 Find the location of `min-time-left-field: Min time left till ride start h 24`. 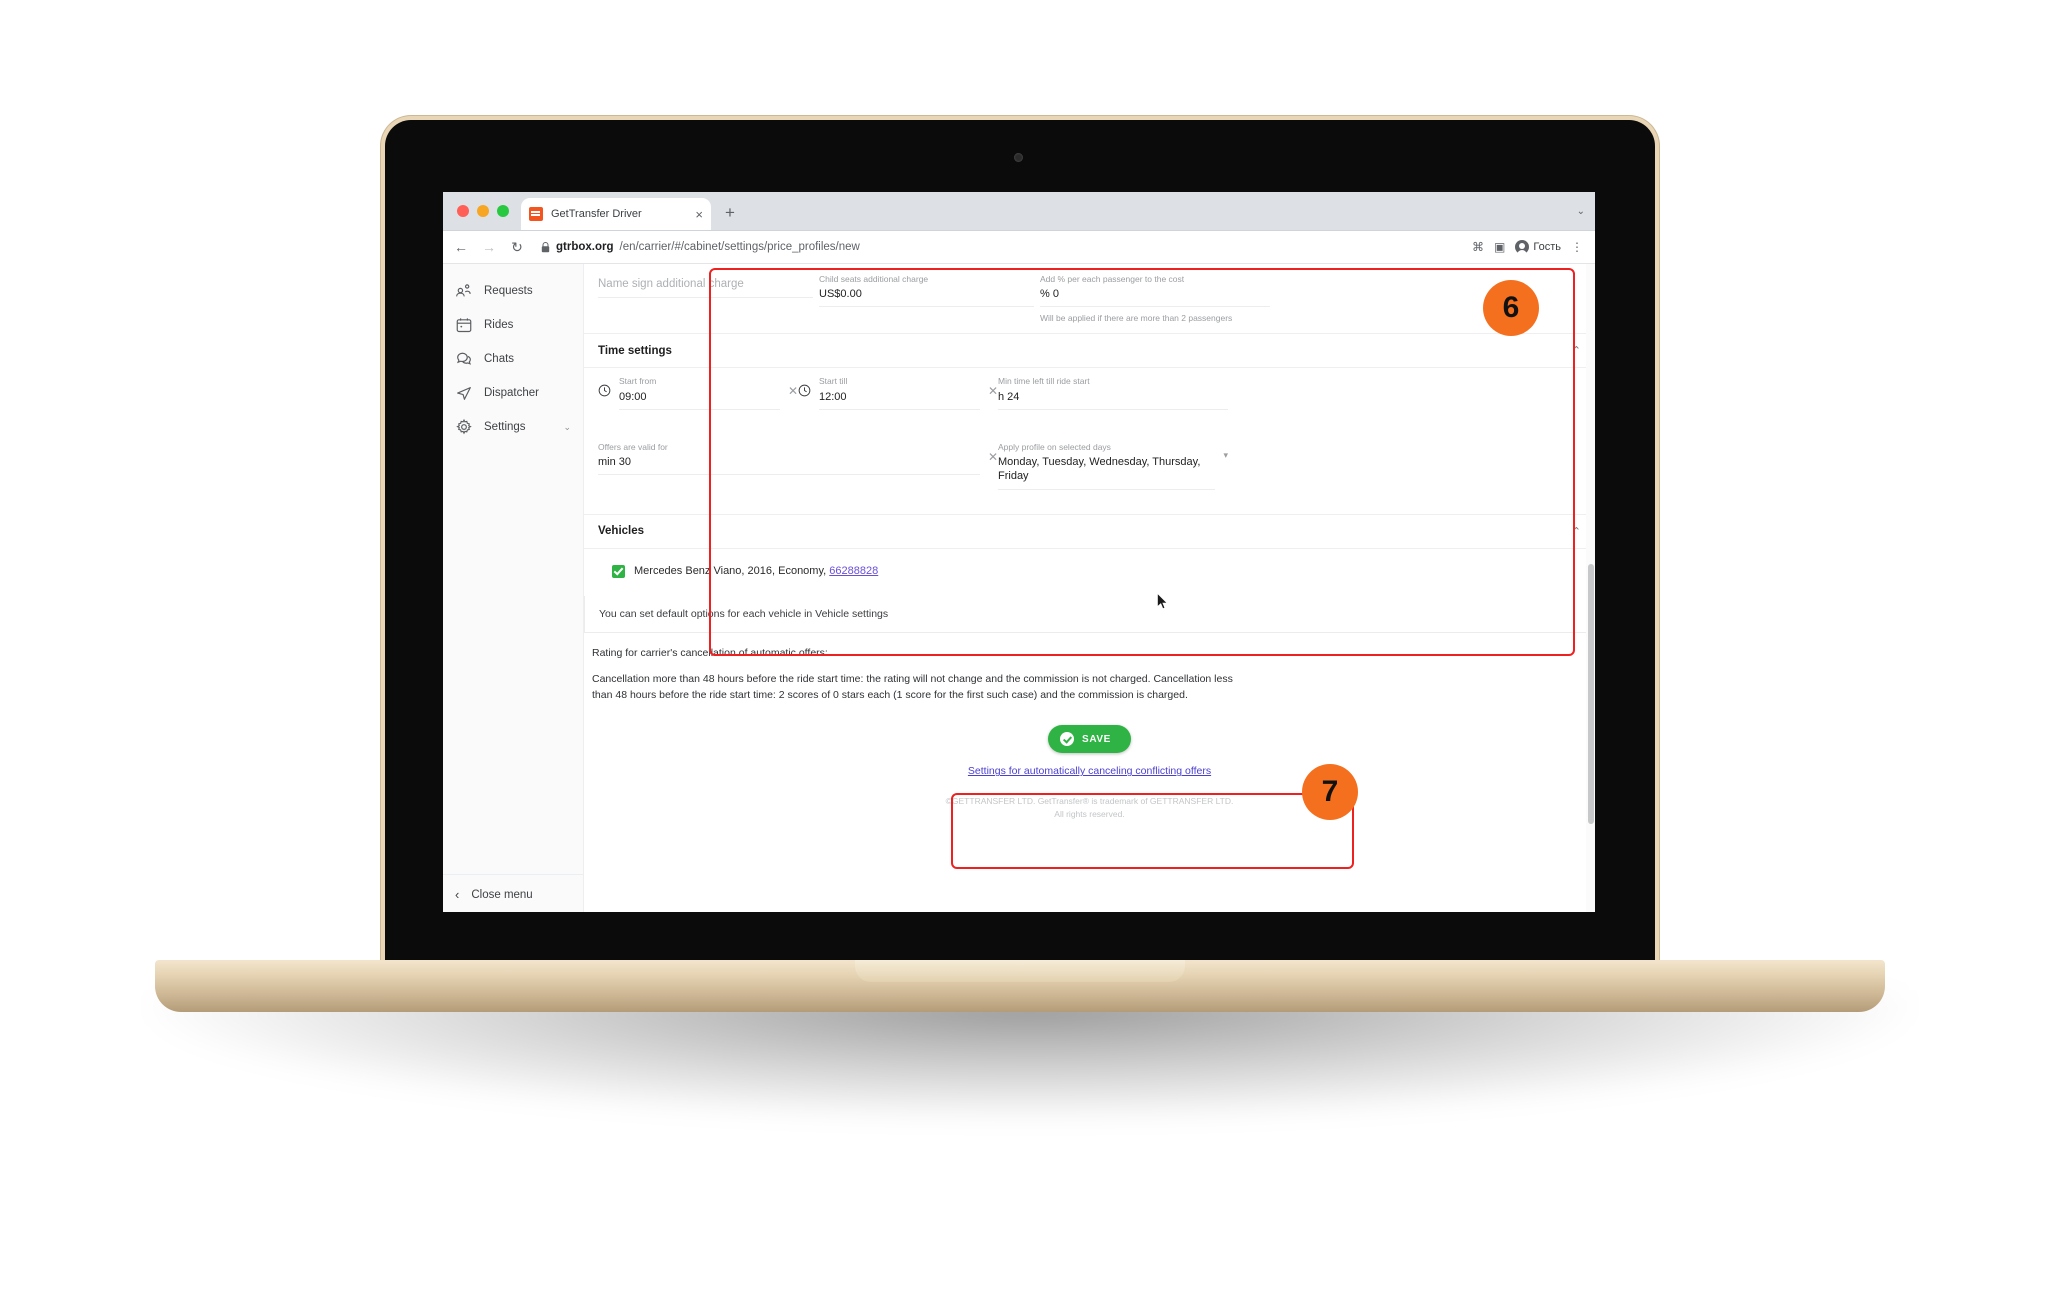

min-time-left-field: Min time left till ride start h 24 is located at coordinates (1113, 395).